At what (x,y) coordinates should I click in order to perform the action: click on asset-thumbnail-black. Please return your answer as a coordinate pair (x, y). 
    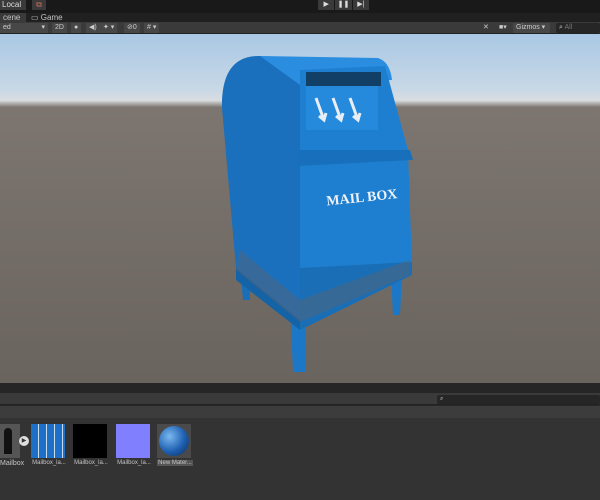
    Looking at the image, I should click on (90, 441).